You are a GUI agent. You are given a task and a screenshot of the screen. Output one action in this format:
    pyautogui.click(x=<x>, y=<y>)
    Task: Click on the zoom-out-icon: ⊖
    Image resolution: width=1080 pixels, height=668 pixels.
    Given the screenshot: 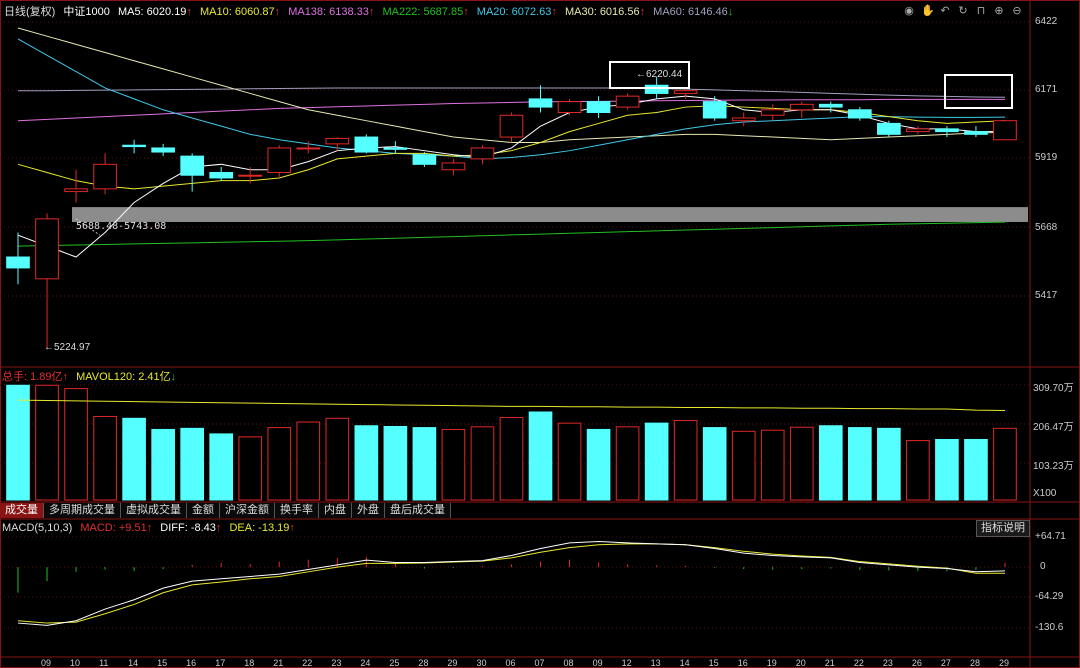 What is the action you would take?
    pyautogui.click(x=1017, y=11)
    